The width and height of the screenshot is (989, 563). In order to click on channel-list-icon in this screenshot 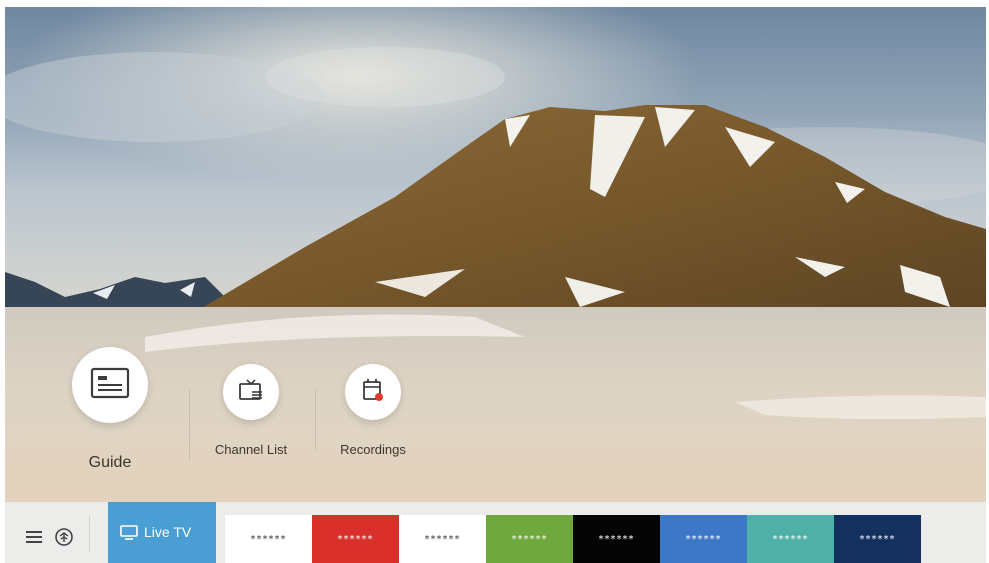, I will do `click(251, 392)`.